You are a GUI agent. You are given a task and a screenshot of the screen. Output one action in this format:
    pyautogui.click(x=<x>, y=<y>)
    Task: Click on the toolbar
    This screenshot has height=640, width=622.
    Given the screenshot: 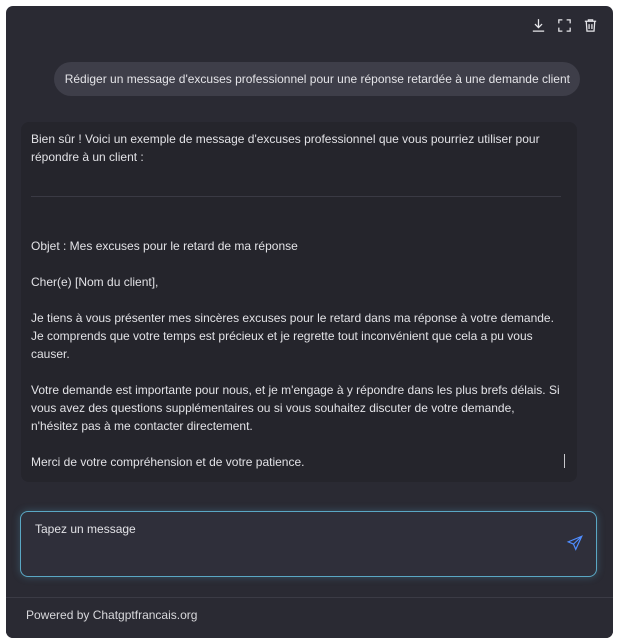 What is the action you would take?
    pyautogui.click(x=564, y=25)
    